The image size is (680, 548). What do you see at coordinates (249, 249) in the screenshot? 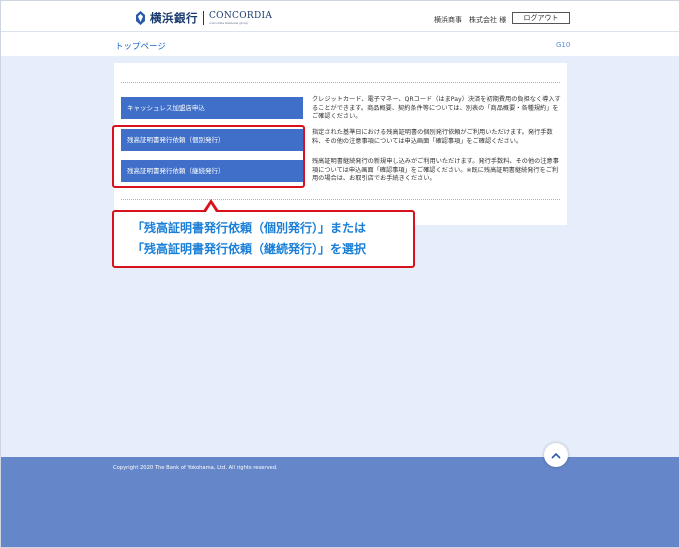
I see `callout-line-2: 「残高証明書発行依頼（継続発行）」を選択` at bounding box center [249, 249].